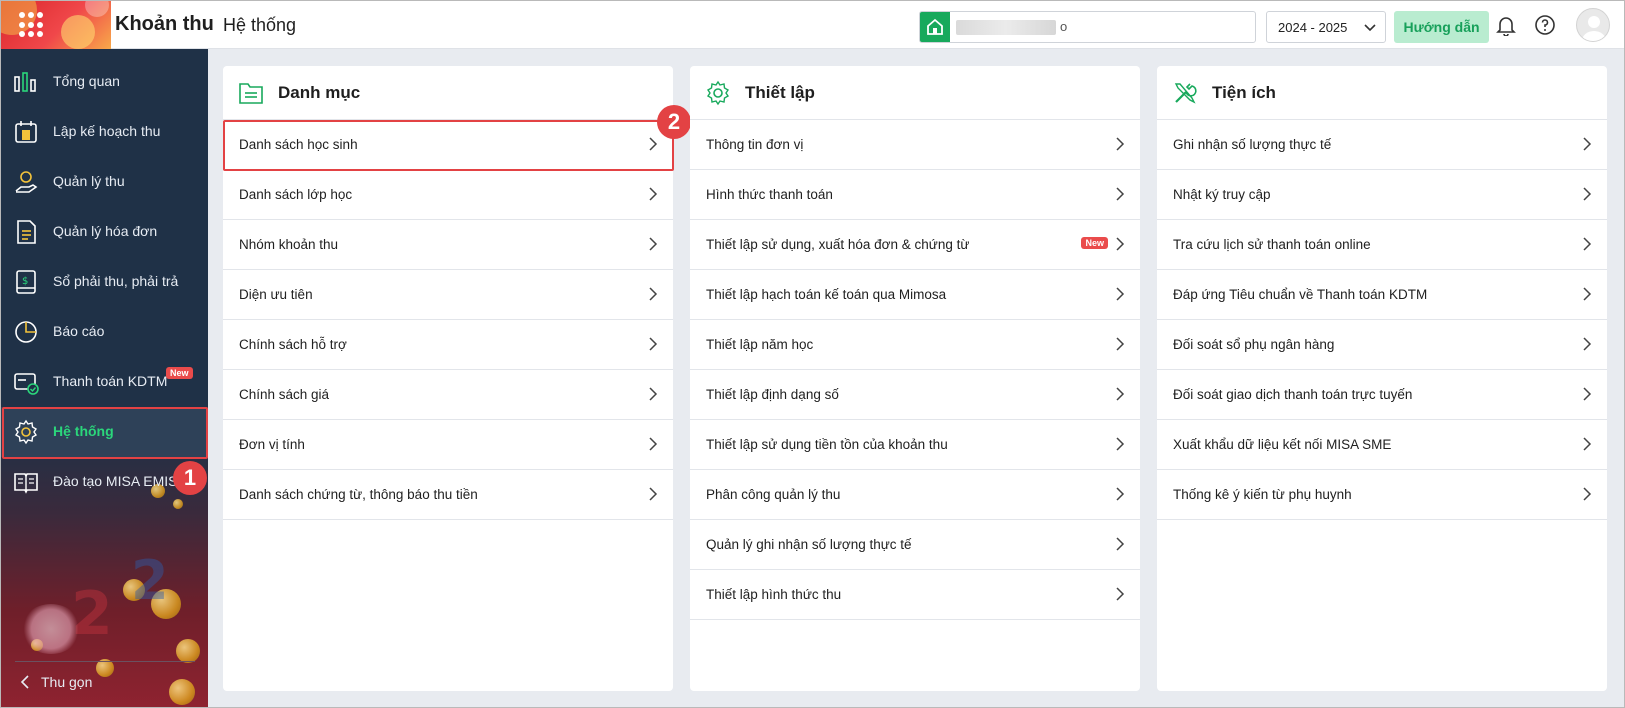  Describe the element at coordinates (293, 344) in the screenshot. I see `menu-item-label: Chính sách hỗ trợ` at that location.